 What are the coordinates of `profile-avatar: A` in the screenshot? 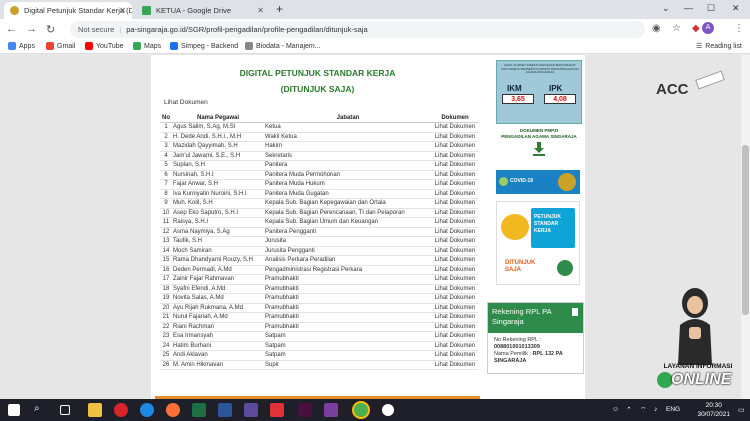 It's located at (708, 28).